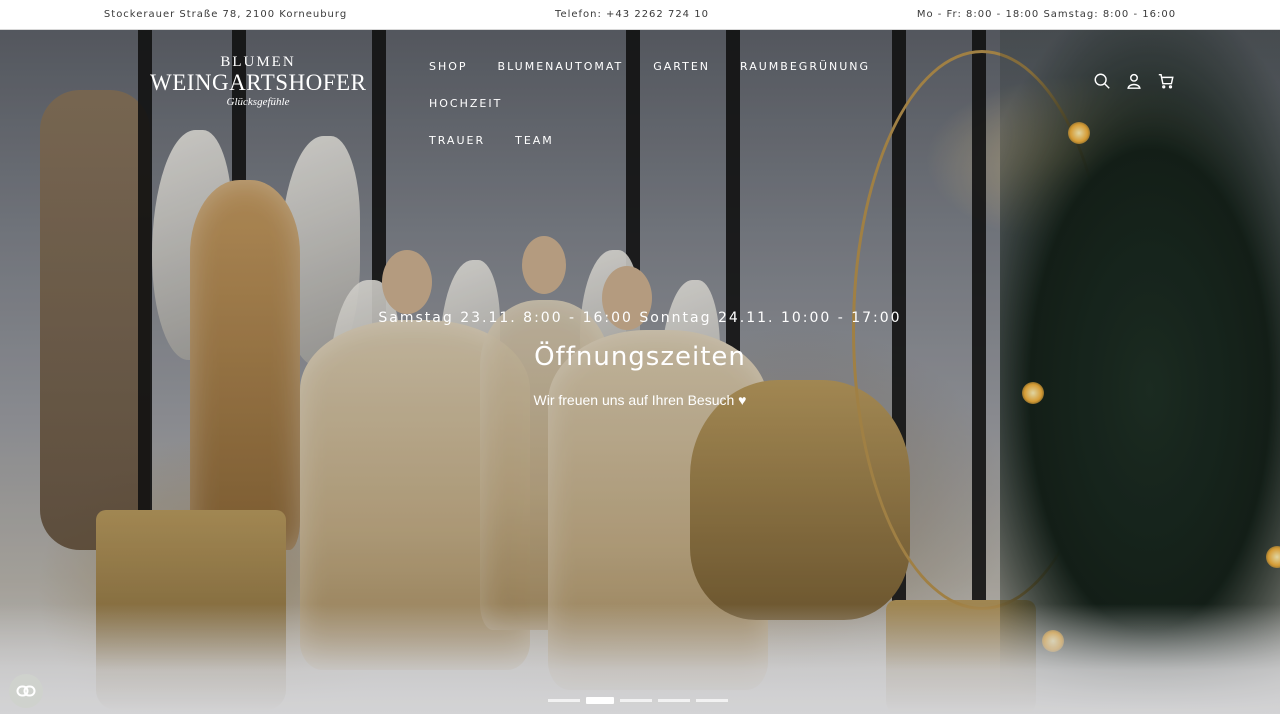 The height and width of the screenshot is (714, 1280). I want to click on account-icon, so click(1134, 81).